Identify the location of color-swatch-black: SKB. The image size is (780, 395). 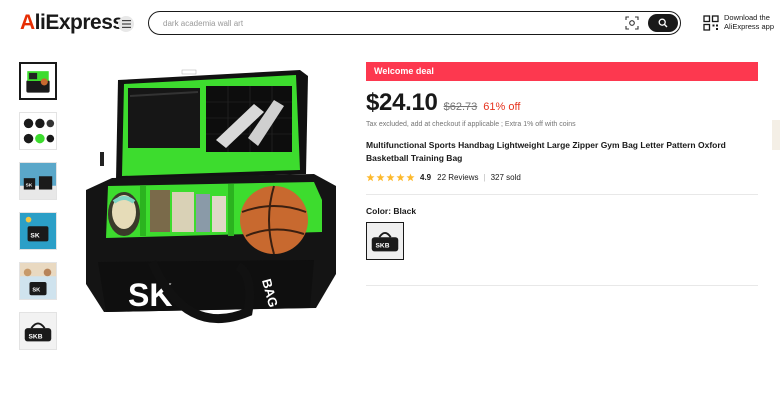
(385, 241).